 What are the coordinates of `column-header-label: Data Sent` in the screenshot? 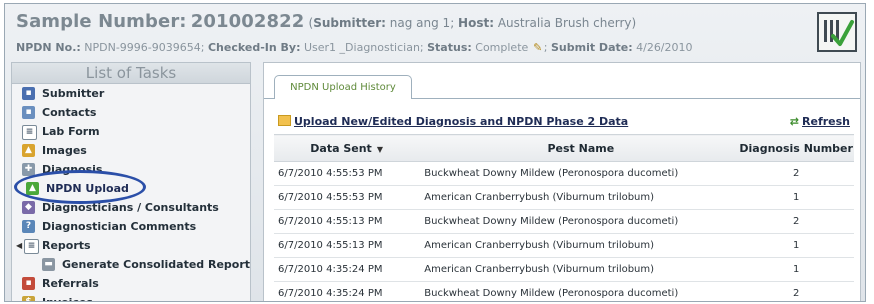 It's located at (341, 148).